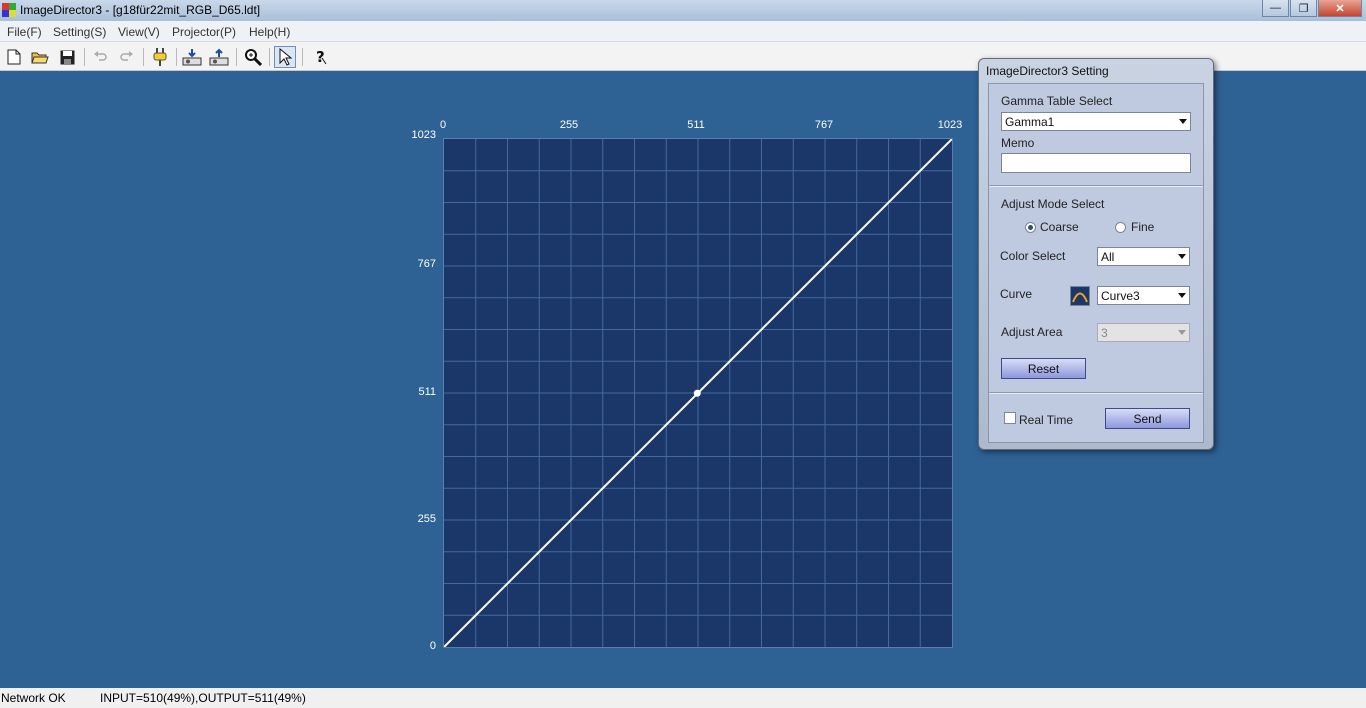 This screenshot has height=708, width=1366. Describe the element at coordinates (824, 125) in the screenshot. I see `x-tick-label: 767` at that location.